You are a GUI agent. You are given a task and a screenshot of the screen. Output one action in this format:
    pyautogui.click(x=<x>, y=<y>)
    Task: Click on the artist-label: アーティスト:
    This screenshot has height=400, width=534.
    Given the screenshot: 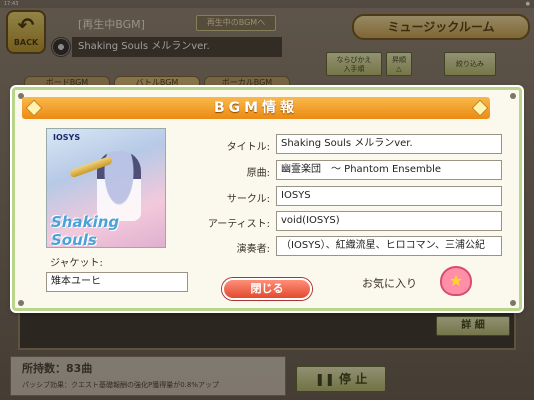 What is the action you would take?
    pyautogui.click(x=238, y=224)
    